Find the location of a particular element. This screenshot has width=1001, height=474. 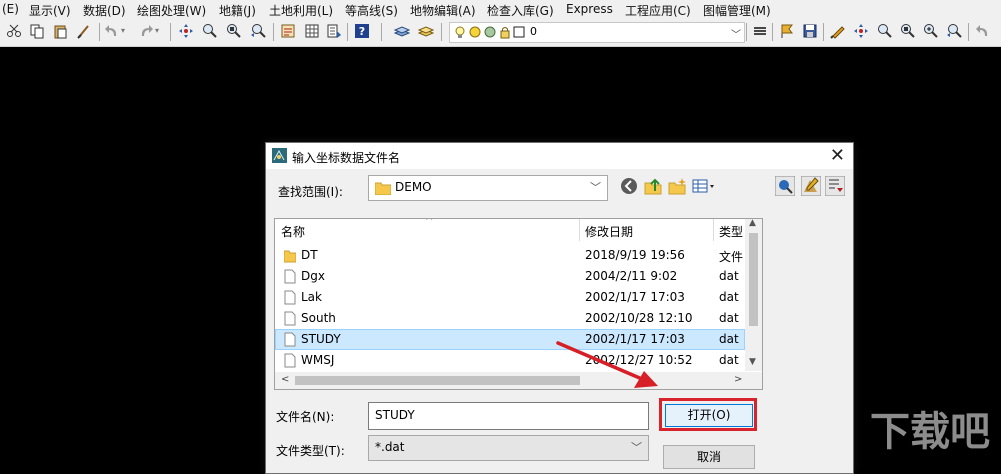

lookin-combo: DEMO ﹀ is located at coordinates (488, 188).